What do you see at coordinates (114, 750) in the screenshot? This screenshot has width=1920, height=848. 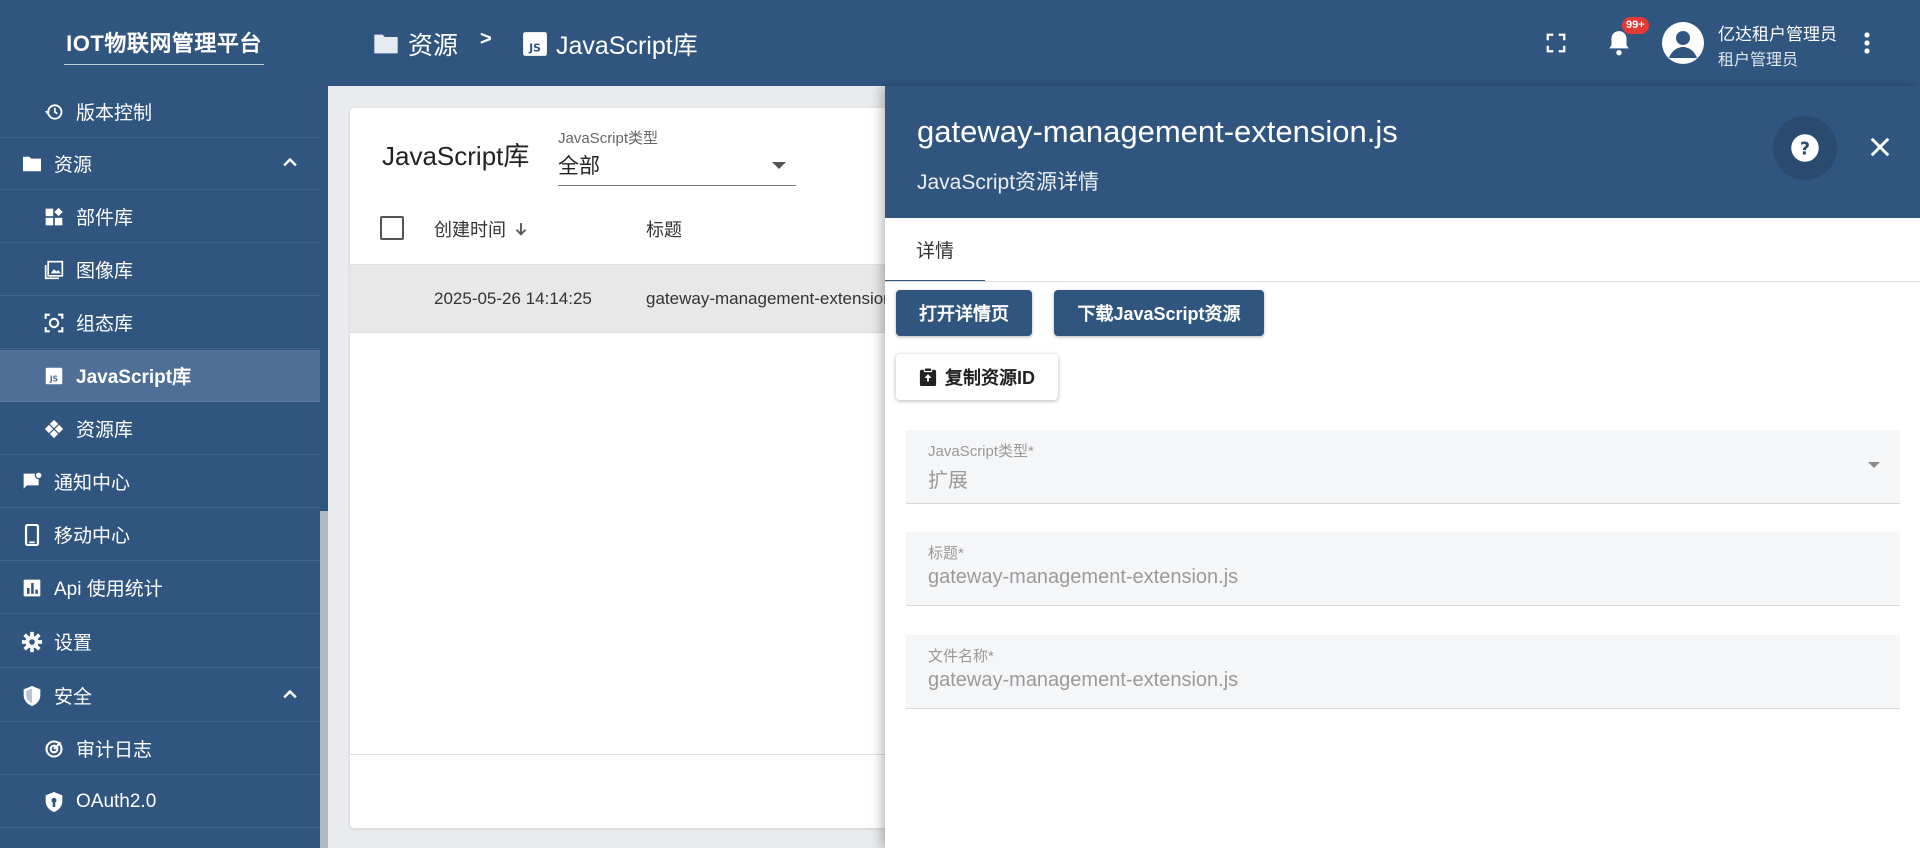 I see `sidebar-item-label: 审计日志` at bounding box center [114, 750].